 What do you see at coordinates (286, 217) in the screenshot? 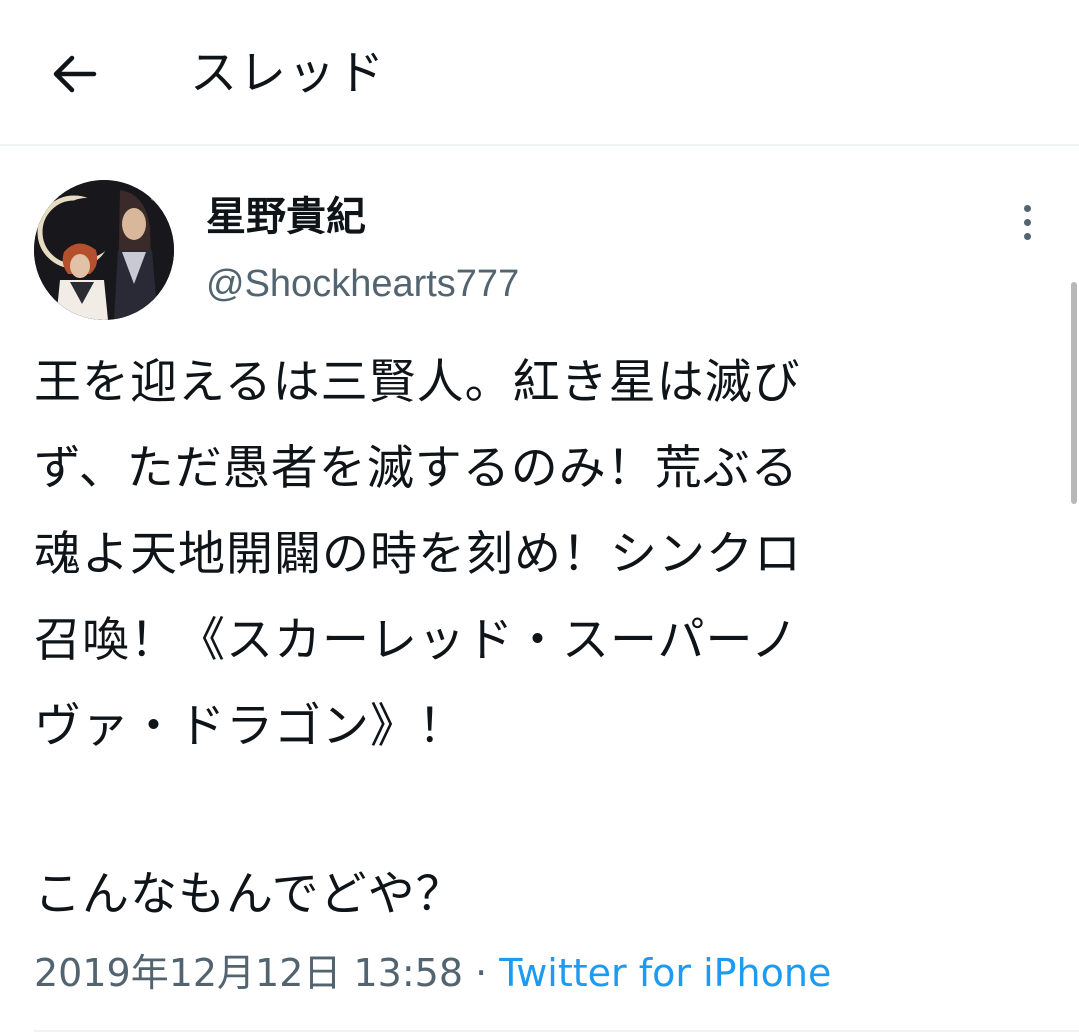
I see `display-name: 星野貴紀` at bounding box center [286, 217].